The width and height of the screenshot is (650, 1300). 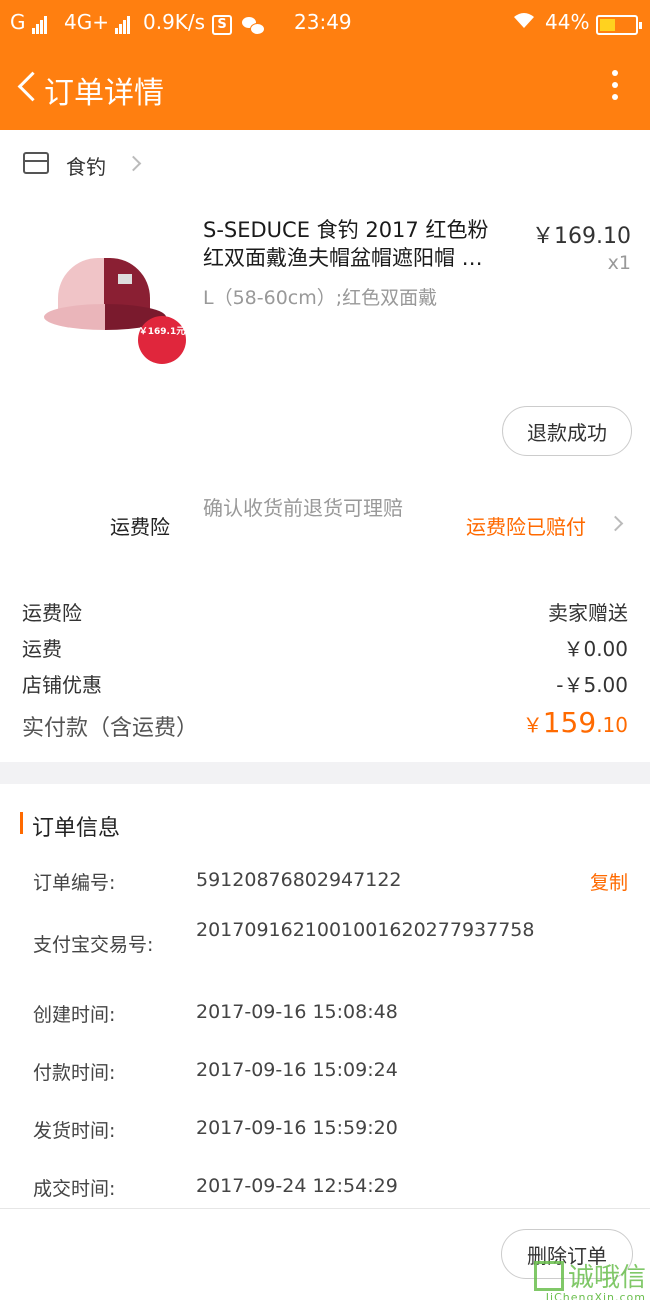 I want to click on info-value: 59120876802947122, so click(x=299, y=880).